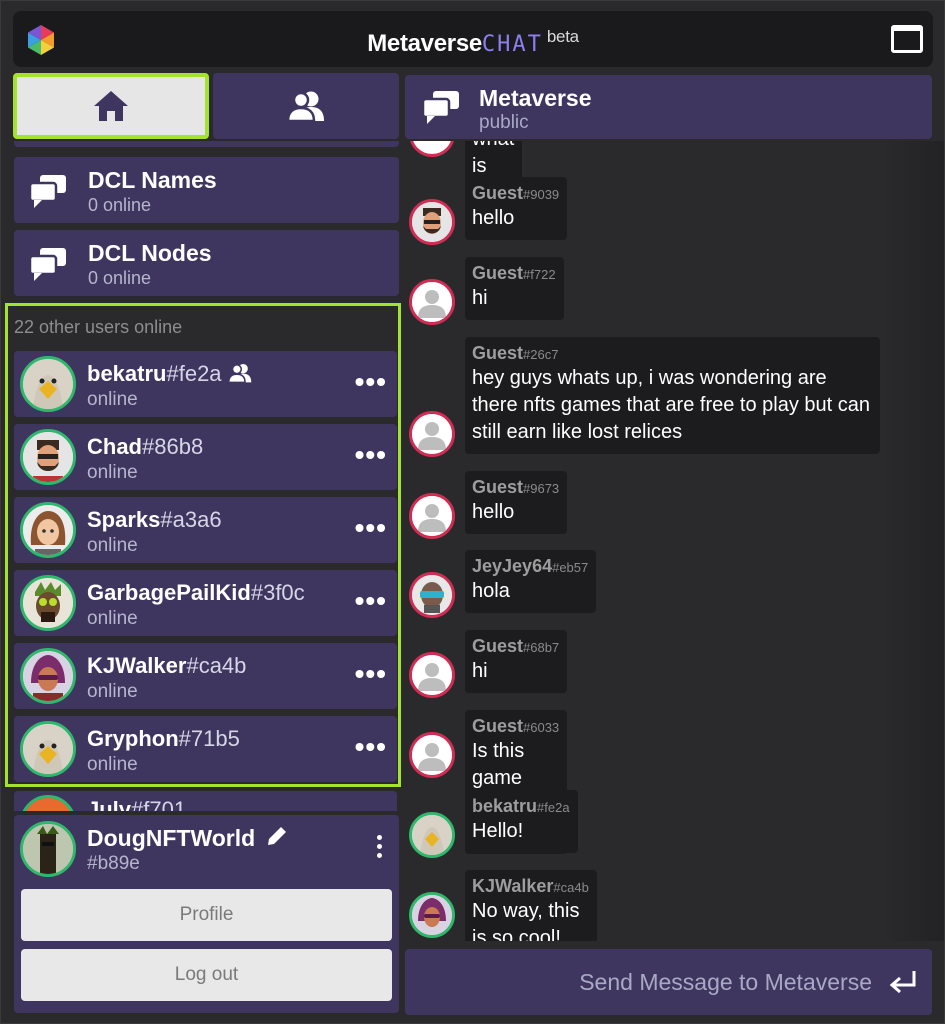 The height and width of the screenshot is (1024, 945). What do you see at coordinates (113, 863) in the screenshot?
I see `current-user-tag: #b89e` at bounding box center [113, 863].